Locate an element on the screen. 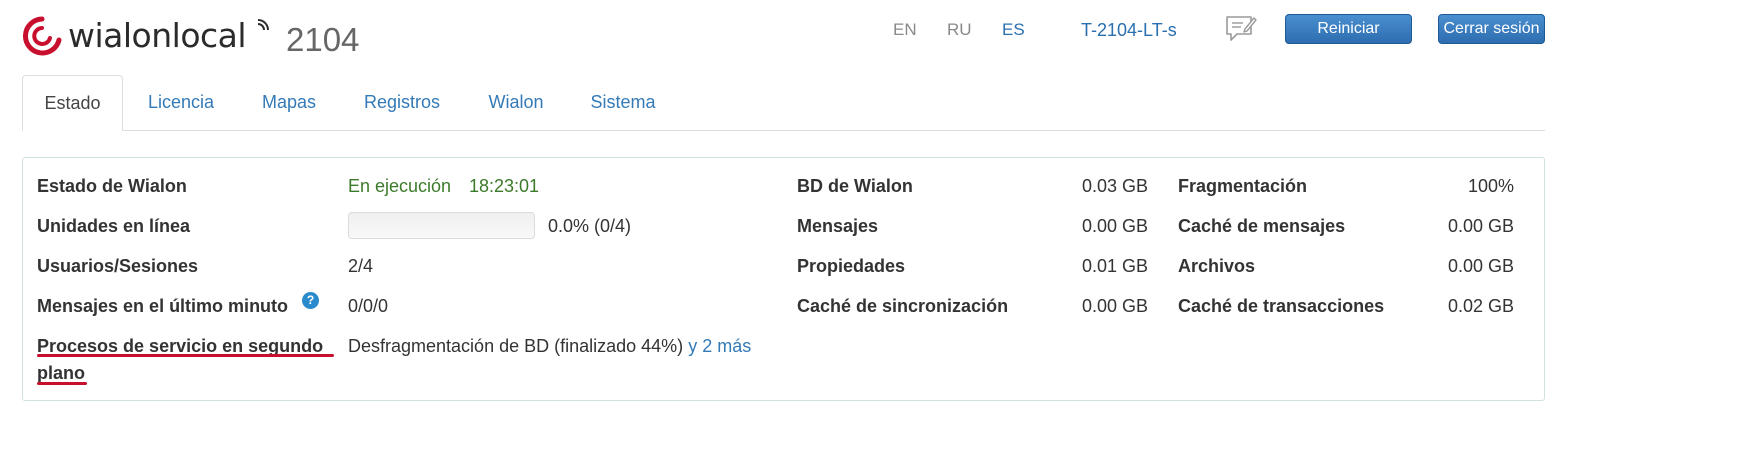  background-processes-label-line2: plano is located at coordinates (61, 373).